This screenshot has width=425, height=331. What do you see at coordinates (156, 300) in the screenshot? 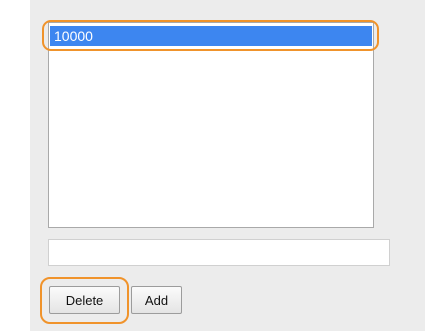
I see `add-button: Add` at bounding box center [156, 300].